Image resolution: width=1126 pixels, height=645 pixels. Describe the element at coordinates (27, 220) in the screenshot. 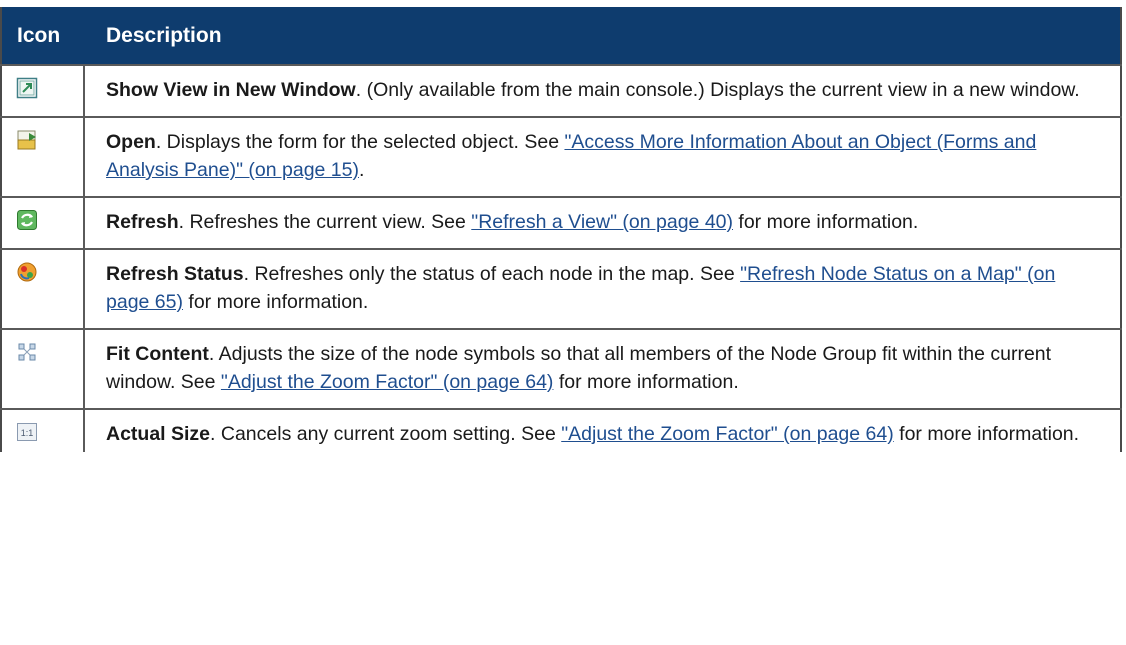

I see `refresh-icon` at that location.